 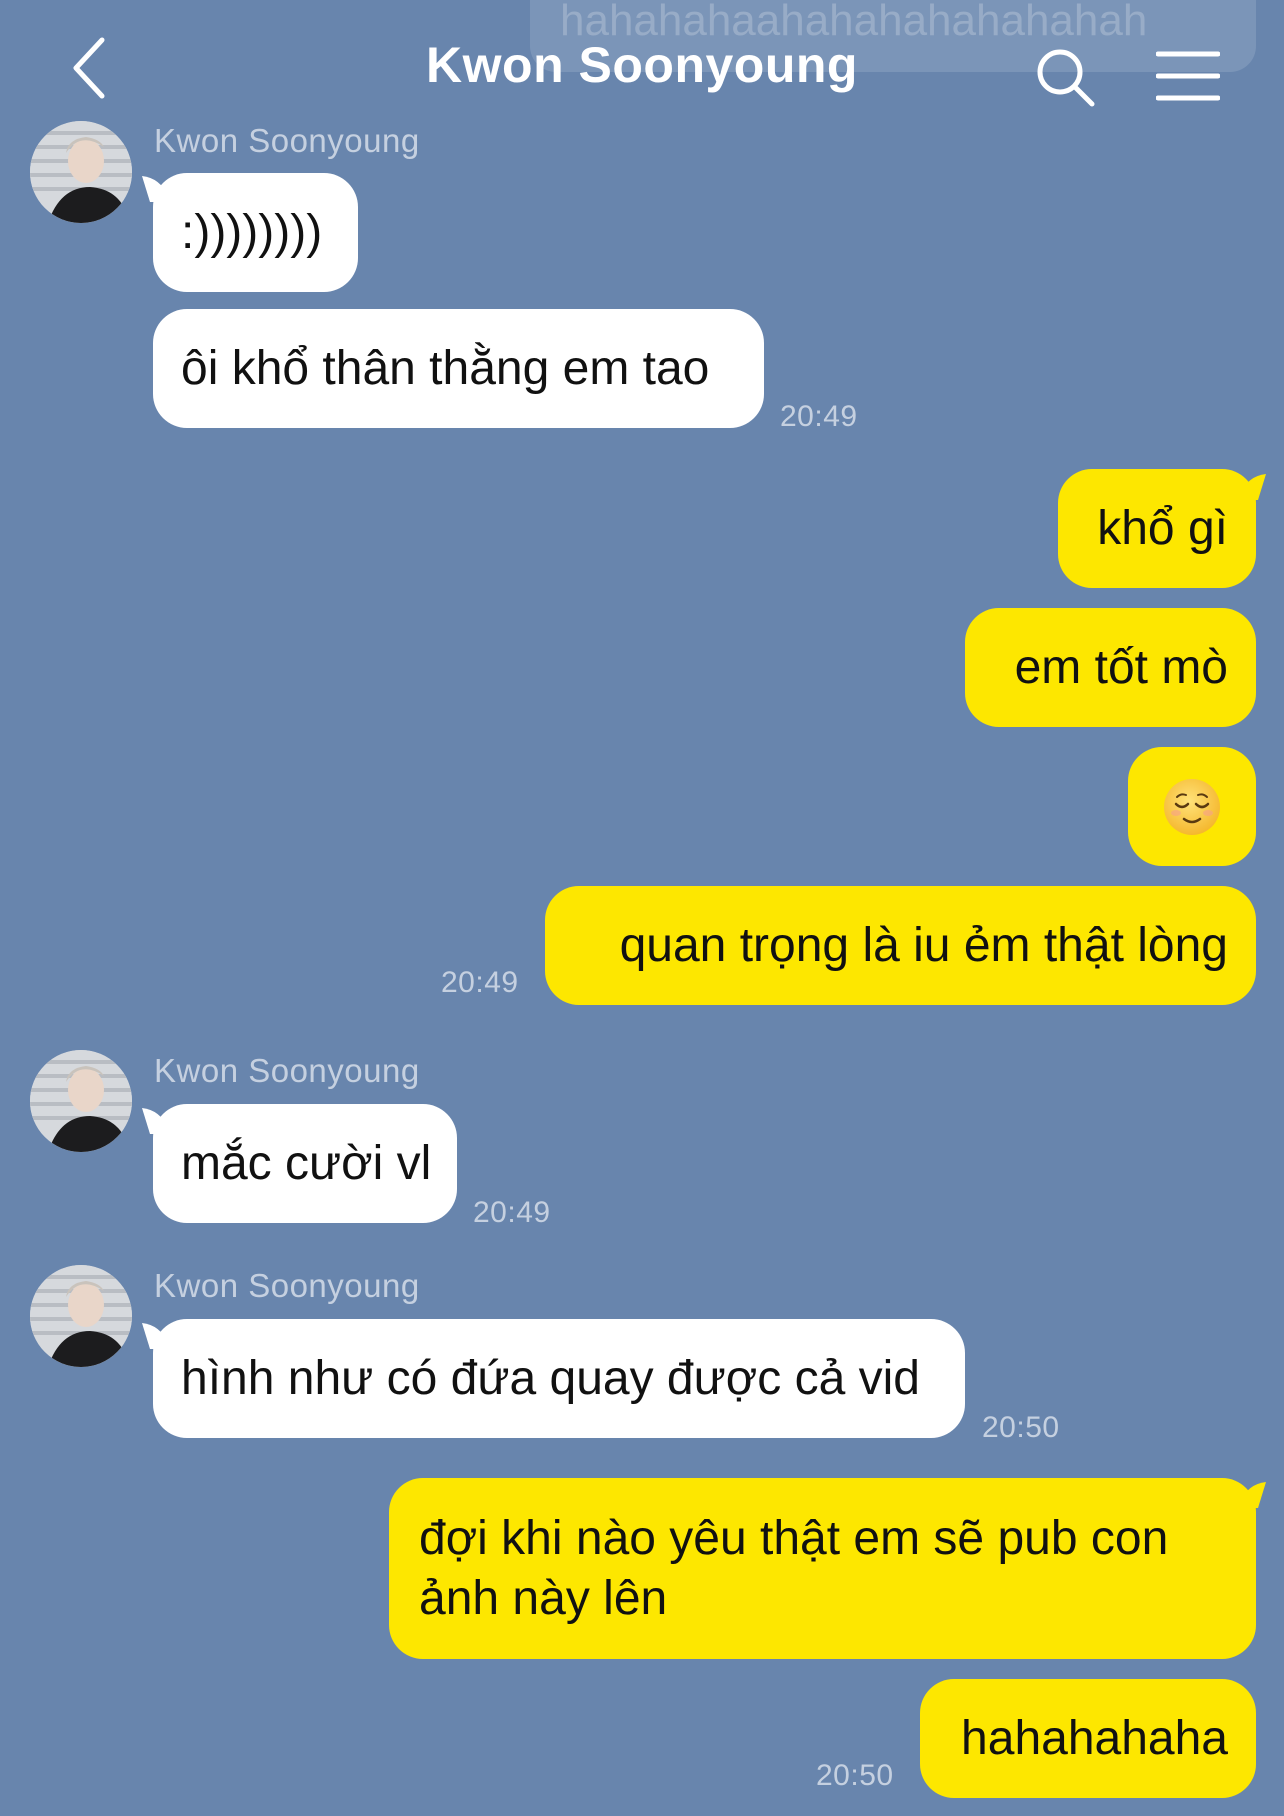 I want to click on message-bubble: quan trọng là iu ẻm thật lòng, so click(x=900, y=945).